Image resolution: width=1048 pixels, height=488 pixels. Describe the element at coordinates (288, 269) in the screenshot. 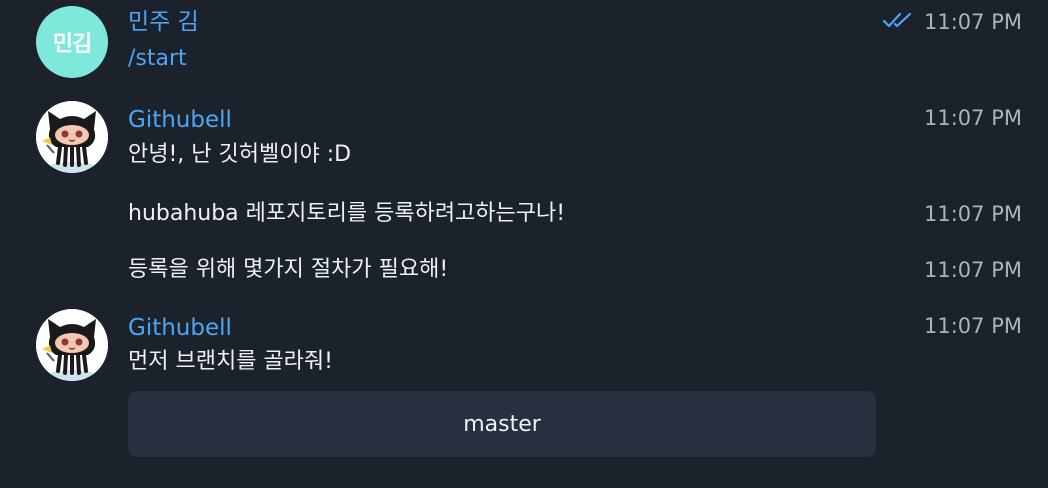

I see `message-text: 등록을 위해 몇가지 절차가 필요해!` at that location.